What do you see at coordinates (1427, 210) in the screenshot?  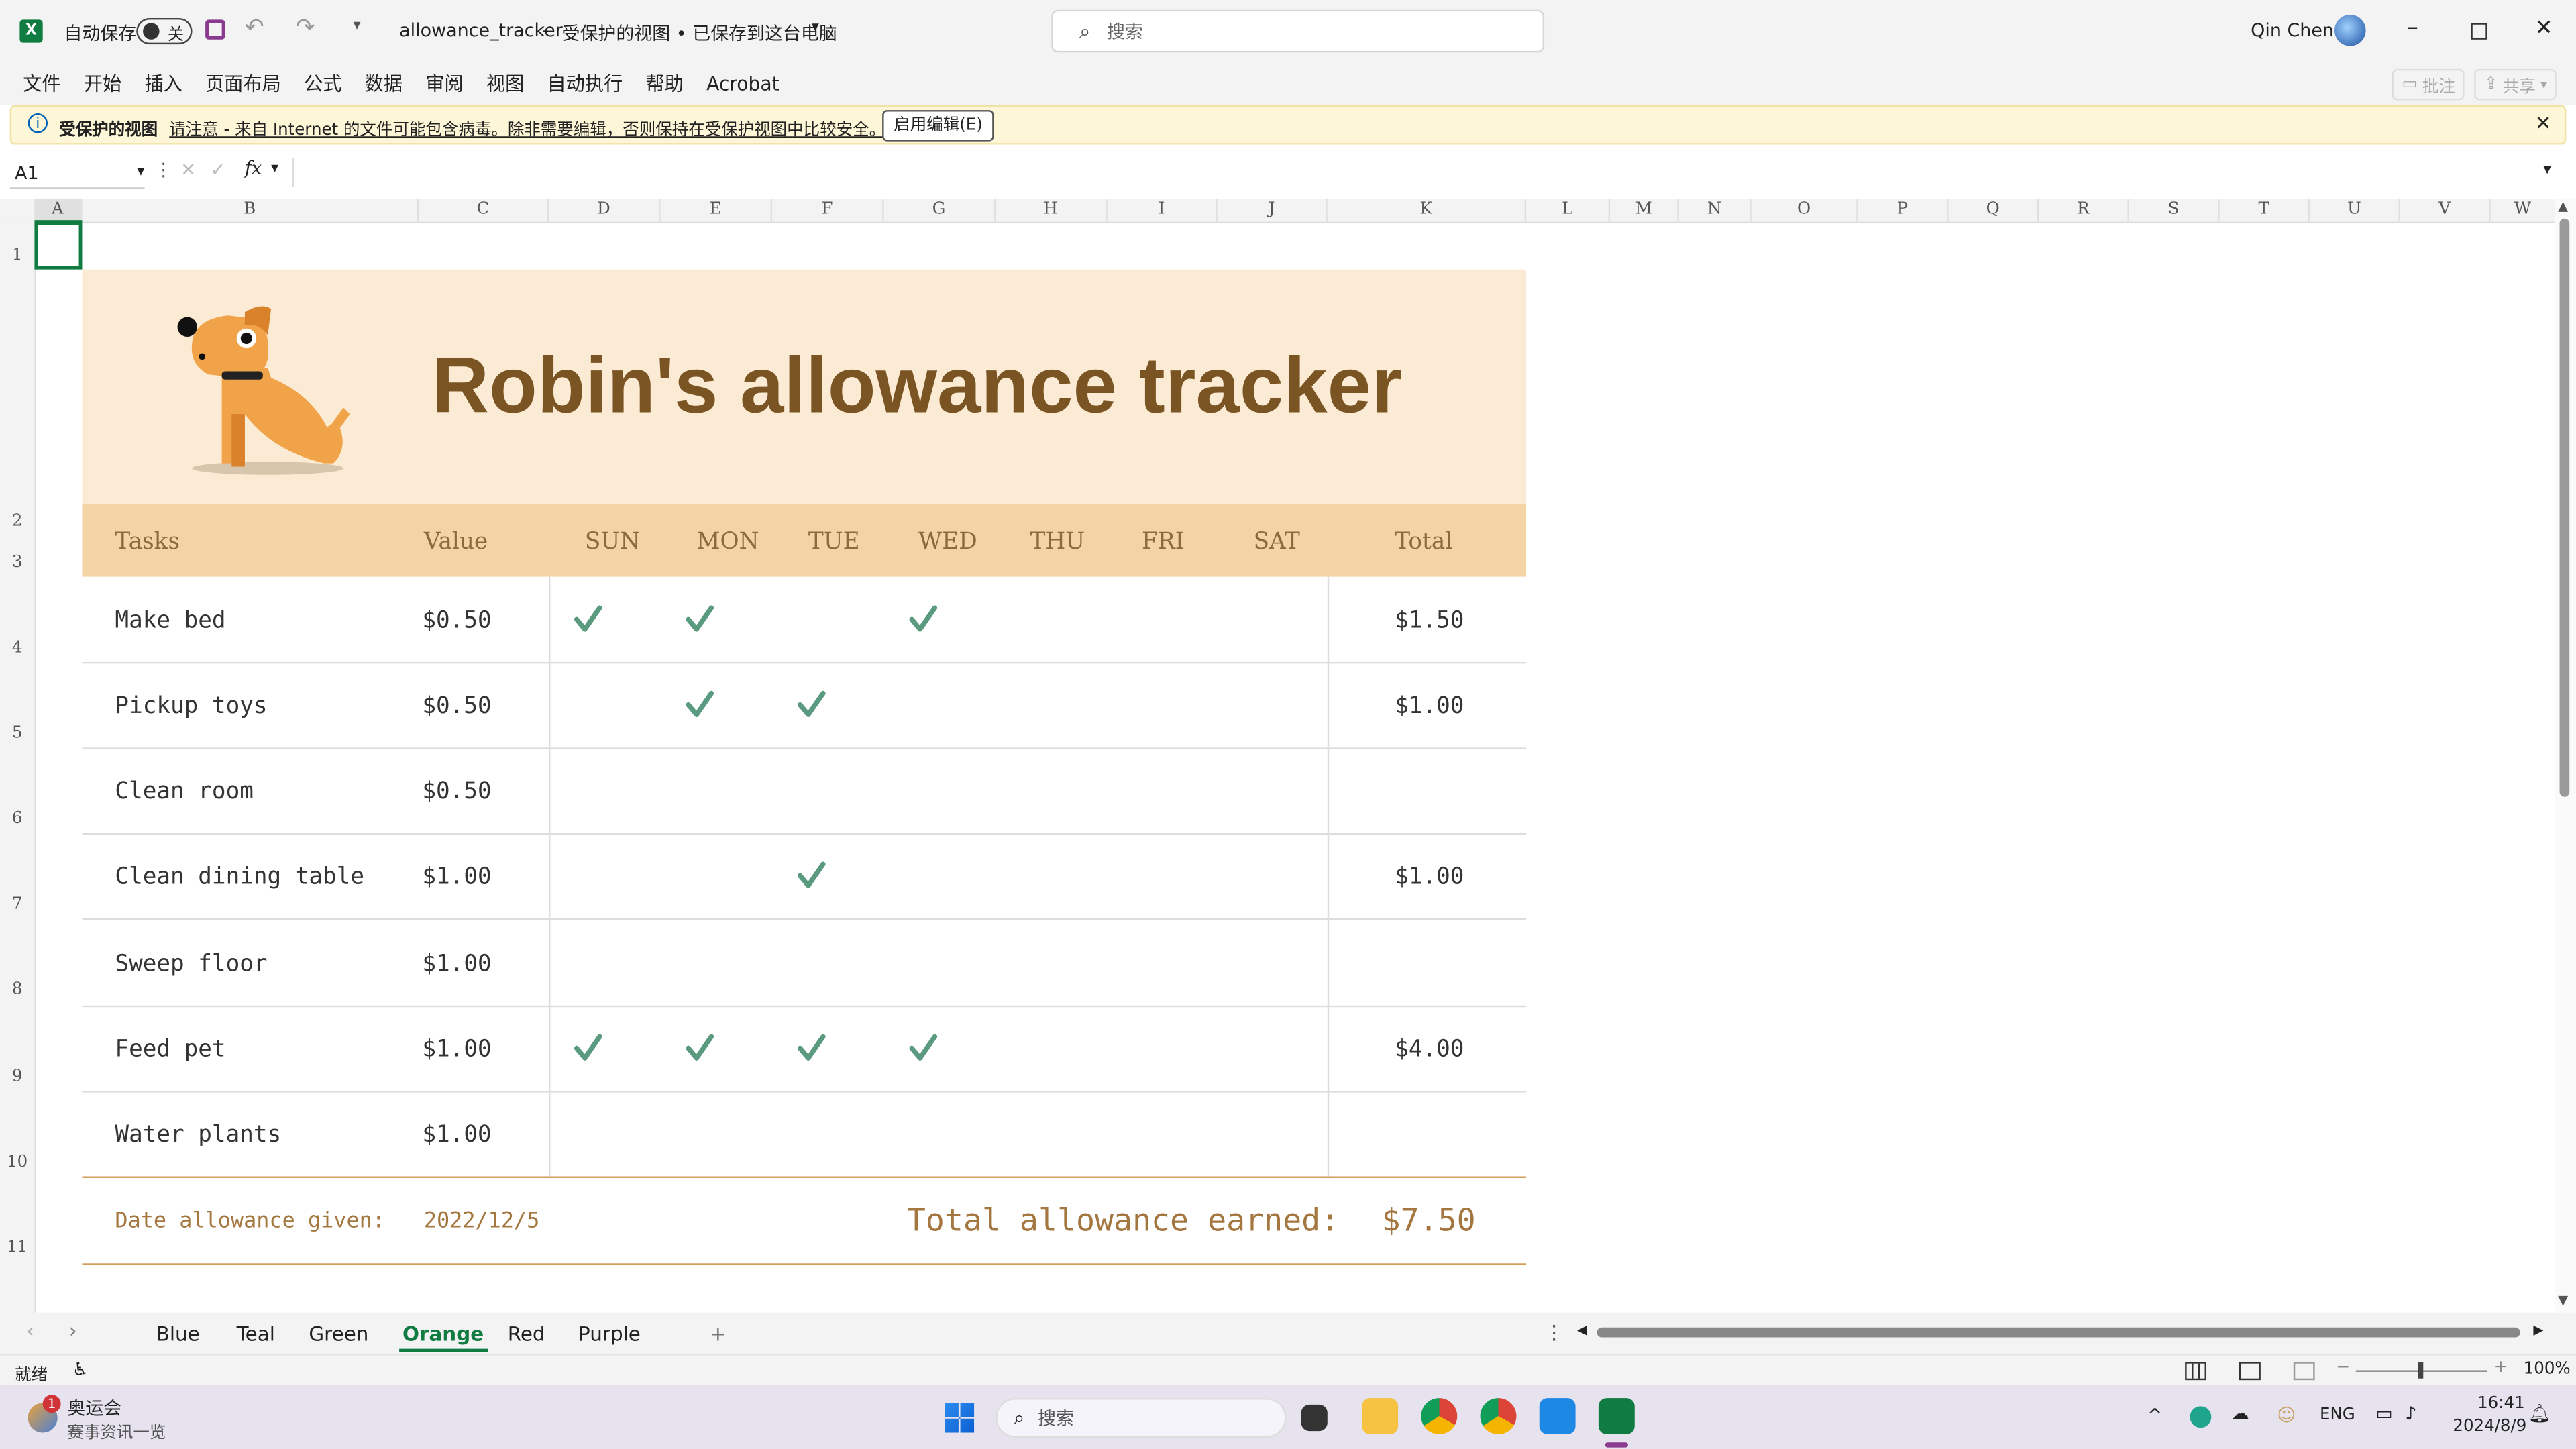 I see `column-header-k: K` at bounding box center [1427, 210].